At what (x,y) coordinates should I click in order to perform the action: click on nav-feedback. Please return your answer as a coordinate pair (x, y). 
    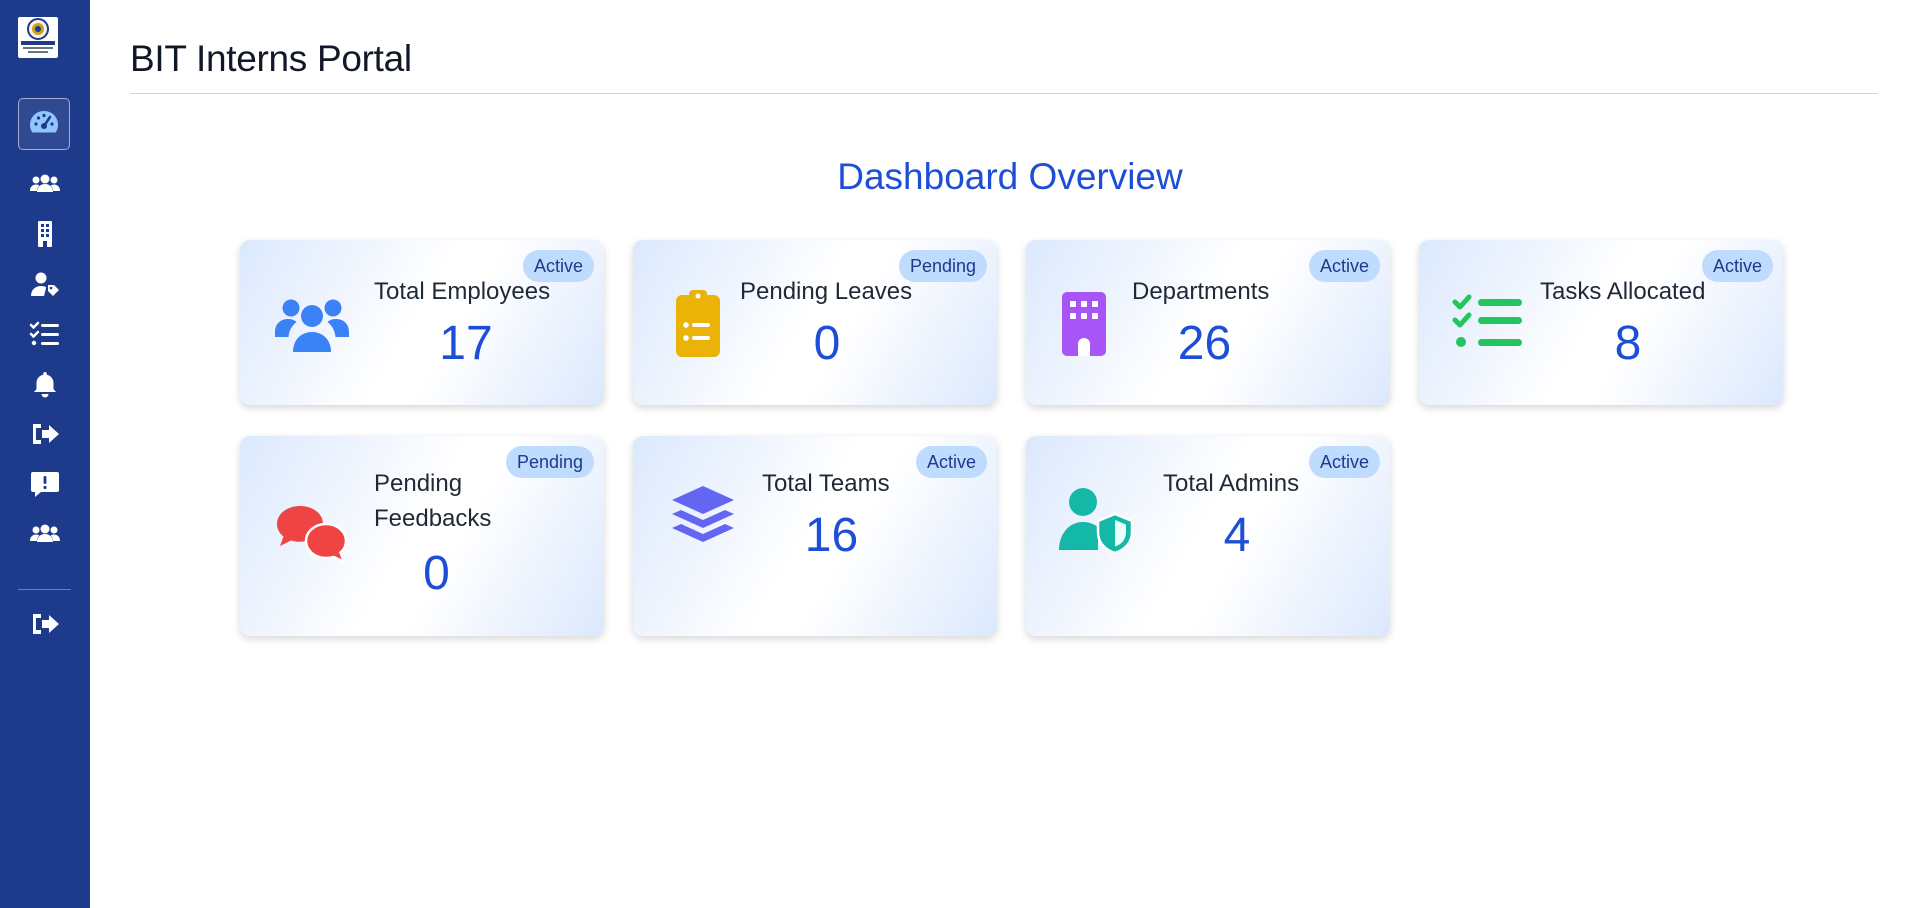
    Looking at the image, I should click on (45, 486).